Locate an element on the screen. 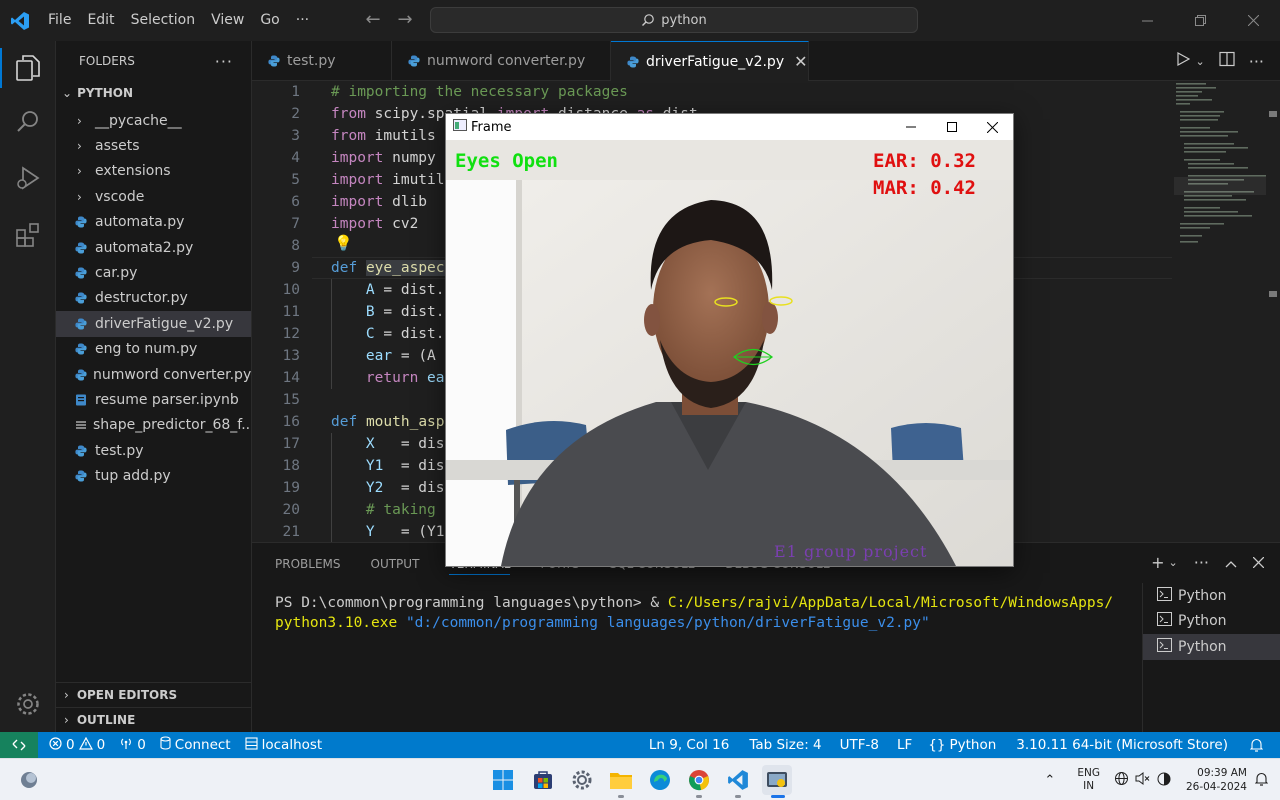  remote-indicator-icon is located at coordinates (19, 745).